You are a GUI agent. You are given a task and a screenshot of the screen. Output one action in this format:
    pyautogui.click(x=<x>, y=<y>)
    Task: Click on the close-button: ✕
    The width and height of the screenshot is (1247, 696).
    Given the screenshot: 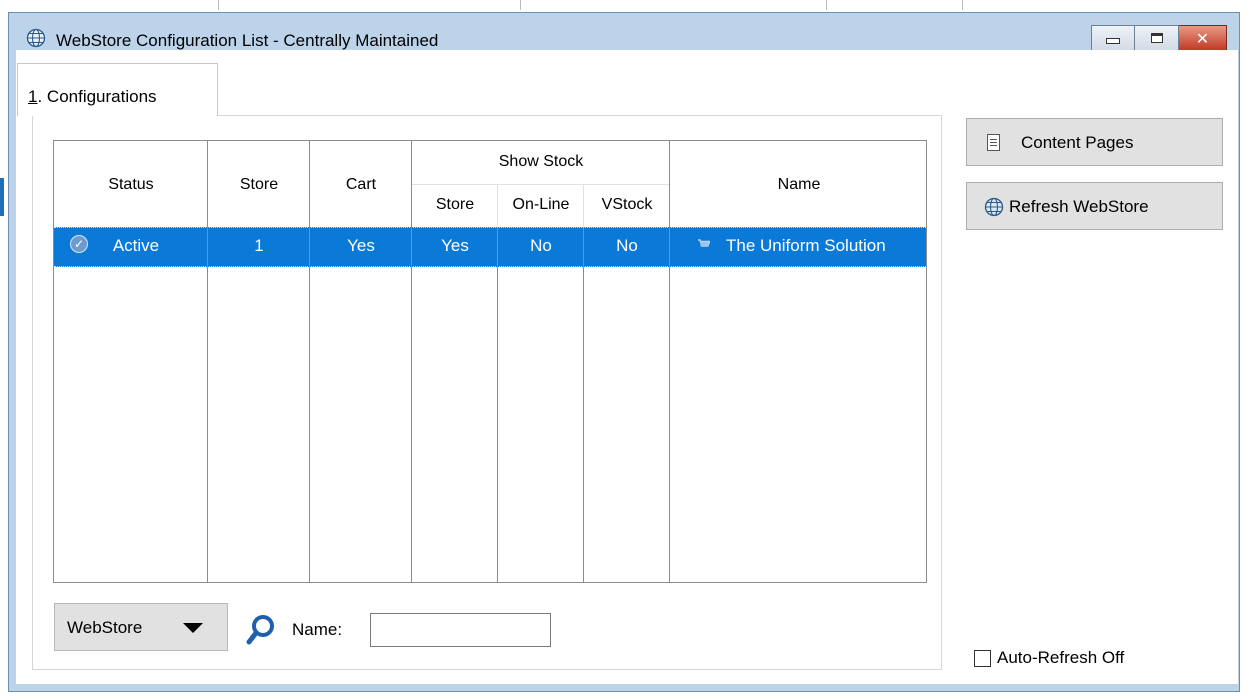 What is the action you would take?
    pyautogui.click(x=1203, y=38)
    